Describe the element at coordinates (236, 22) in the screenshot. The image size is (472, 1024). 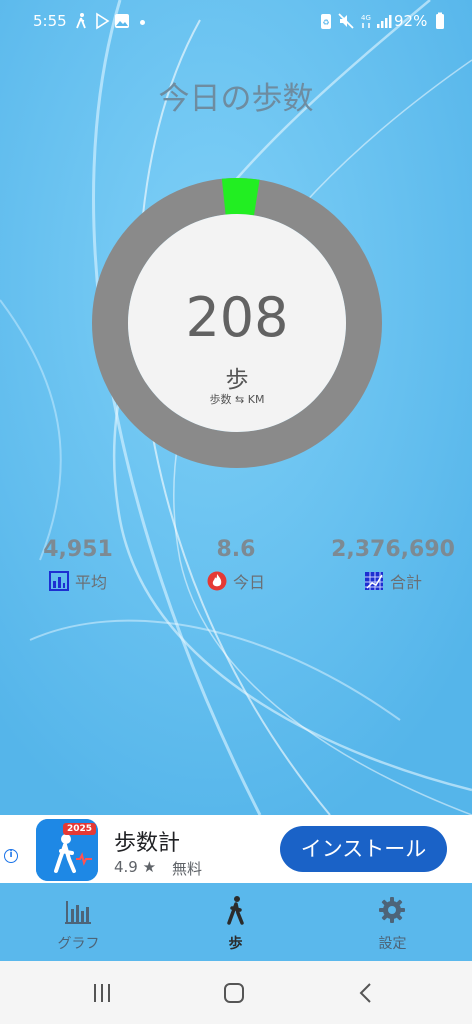
I see `status-bar: 5:55 ♻ 4G 92%` at that location.